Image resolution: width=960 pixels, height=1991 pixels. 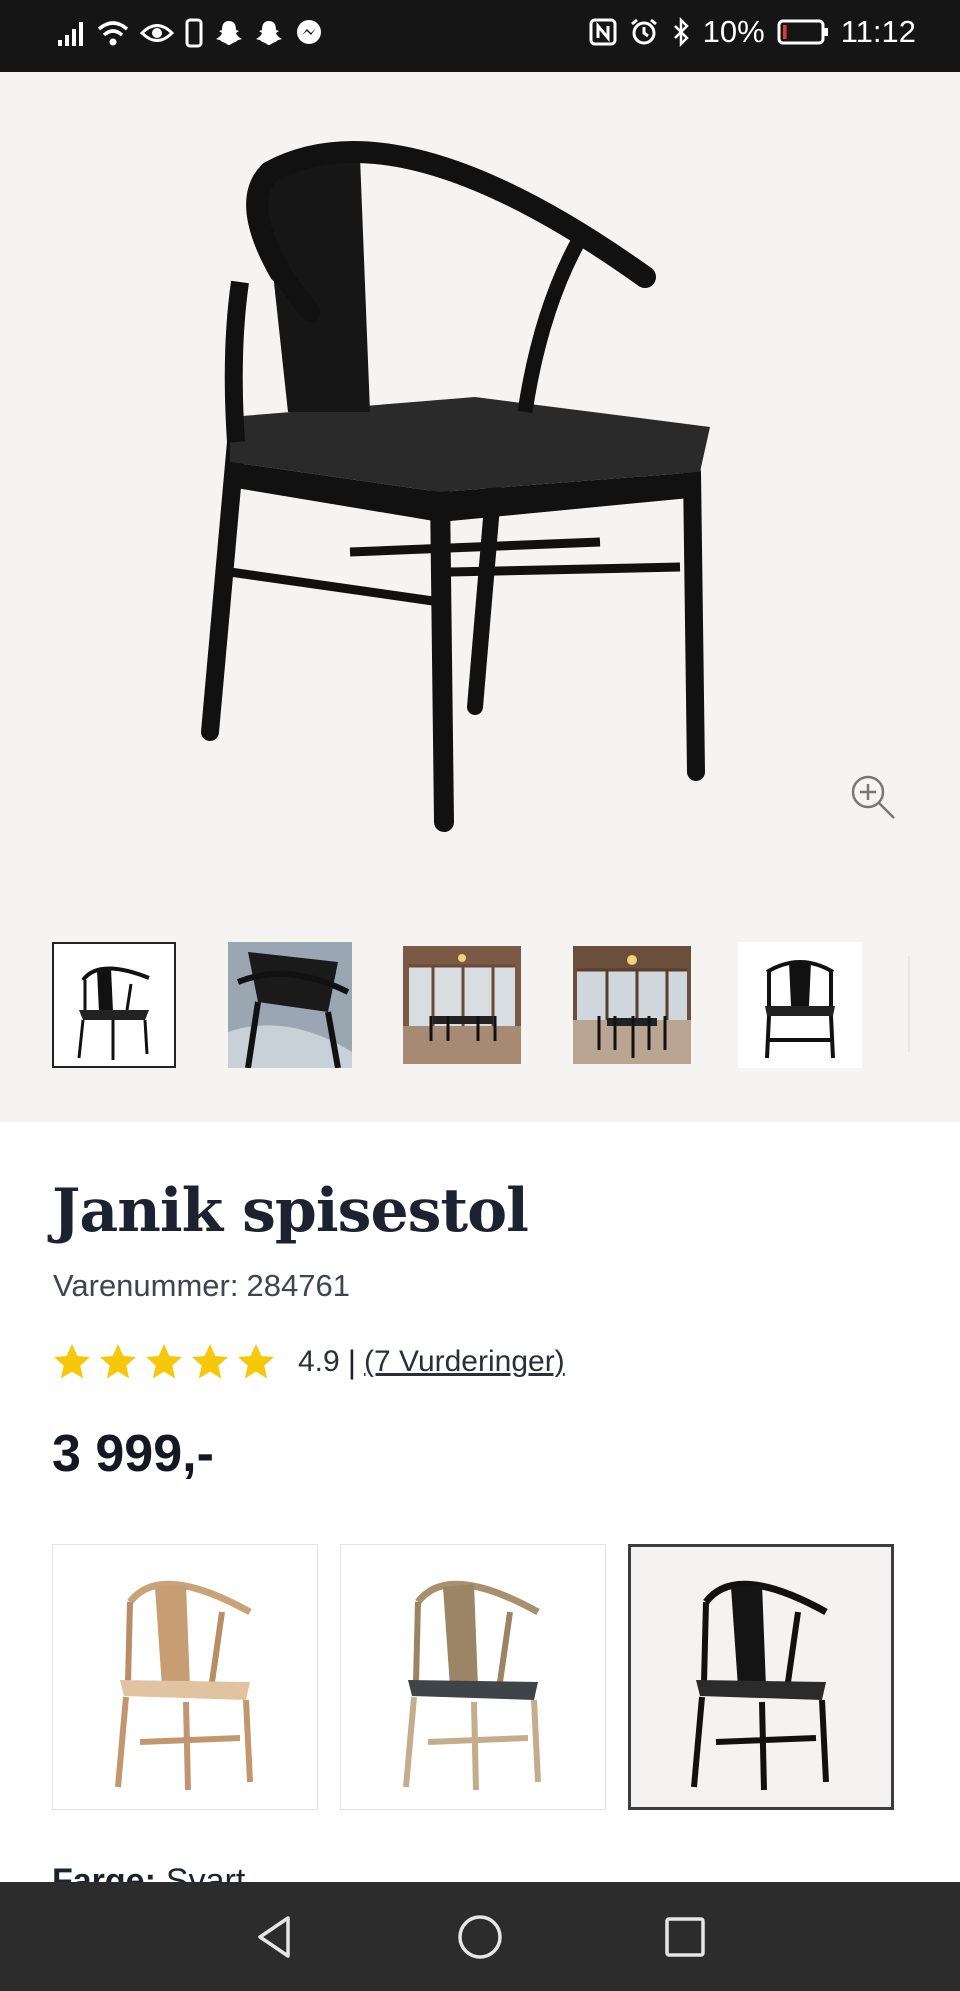 I want to click on rating-row: 4.9 | (7 Vurderinger), so click(x=308, y=1362).